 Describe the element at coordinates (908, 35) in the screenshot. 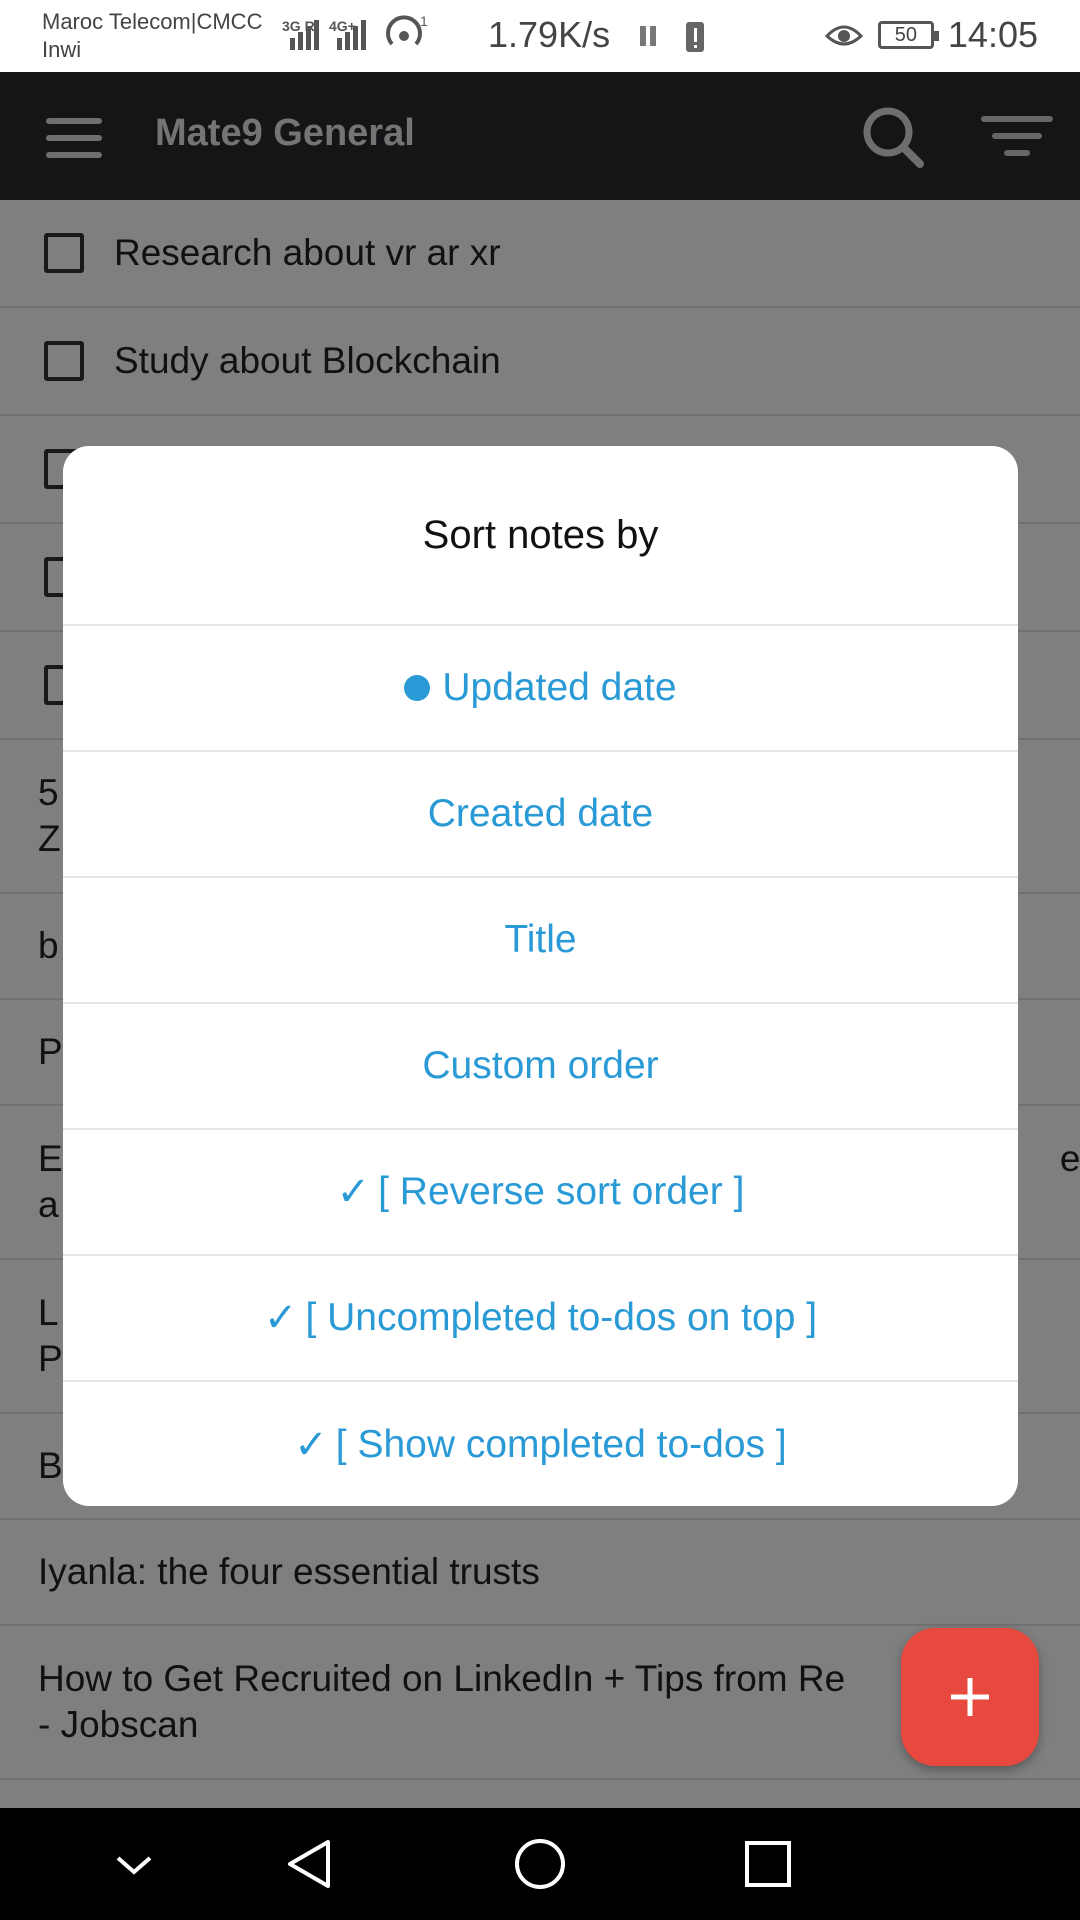

I see `battery-icon: 50` at that location.